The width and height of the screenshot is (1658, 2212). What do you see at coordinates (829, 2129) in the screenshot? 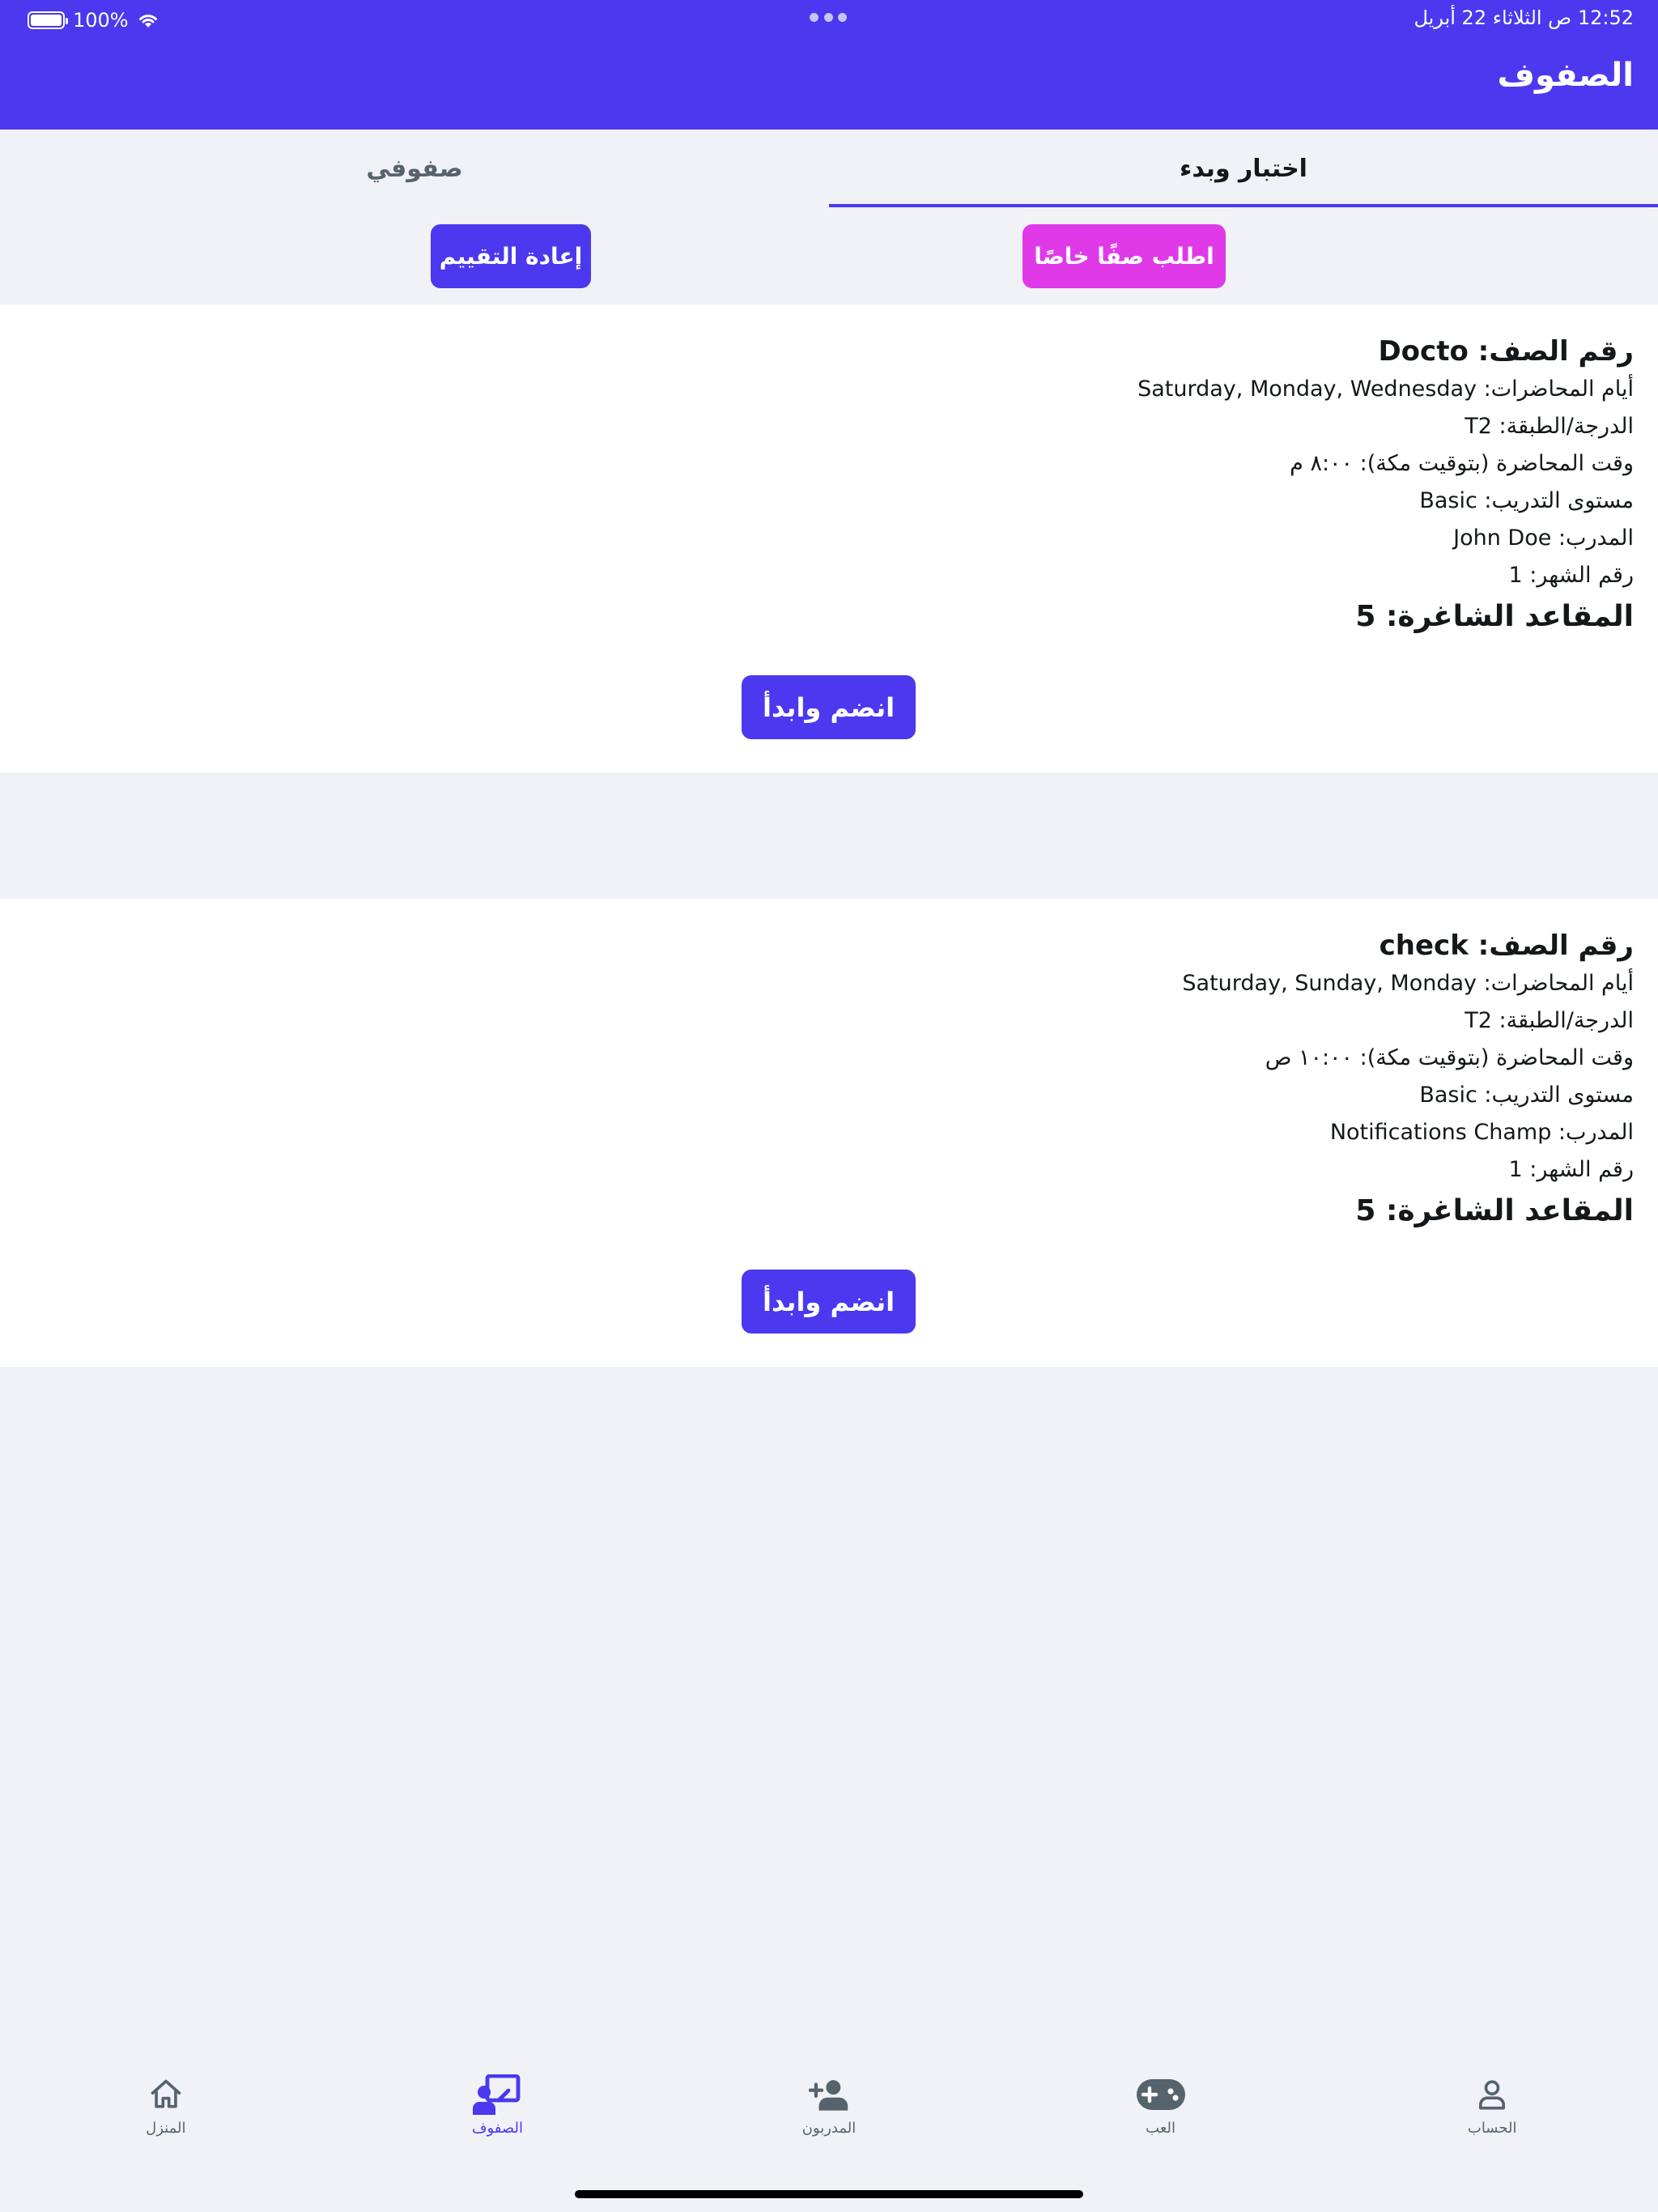
I see `nav-label: المدربون` at bounding box center [829, 2129].